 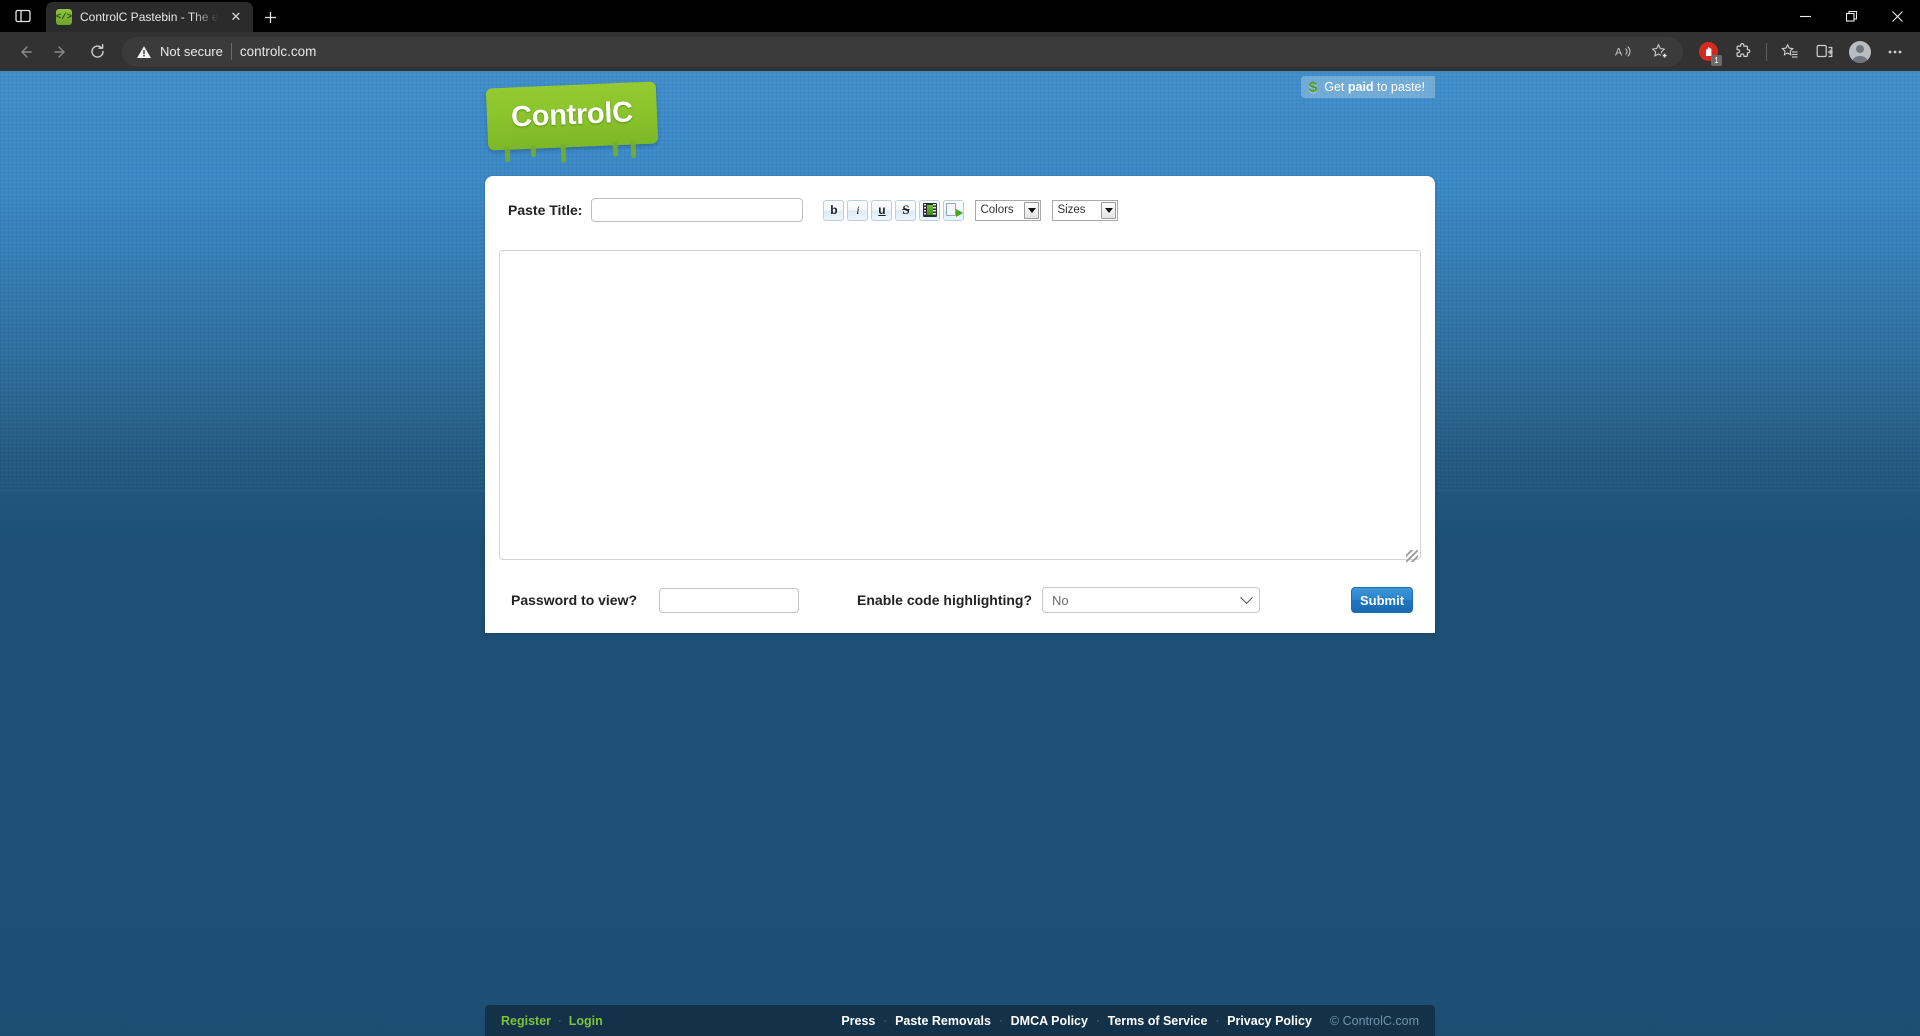 I want to click on profile-avatar, so click(x=1860, y=52).